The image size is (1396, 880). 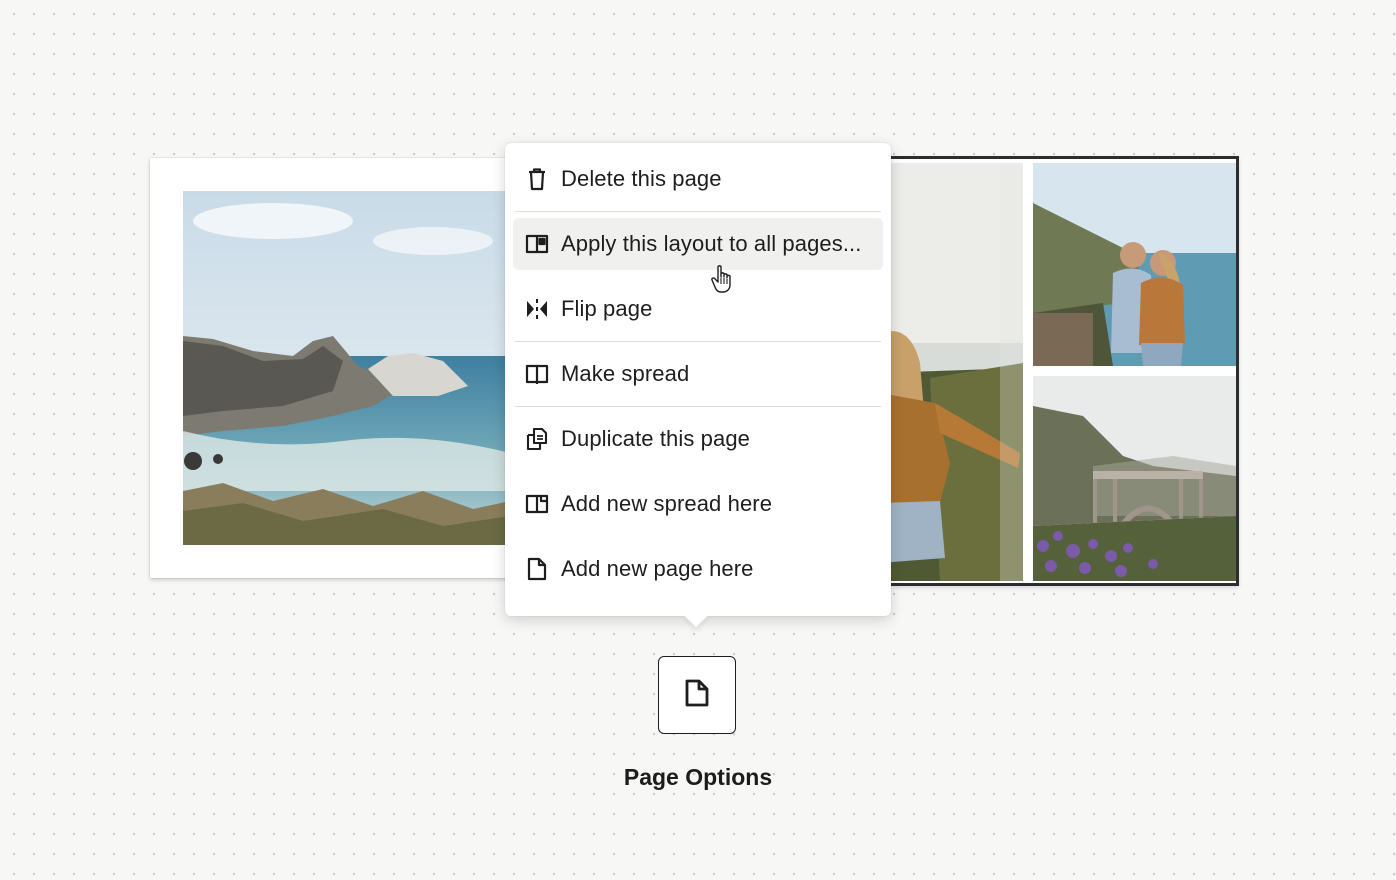 What do you see at coordinates (625, 373) in the screenshot?
I see `menu-item-label: Make spread` at bounding box center [625, 373].